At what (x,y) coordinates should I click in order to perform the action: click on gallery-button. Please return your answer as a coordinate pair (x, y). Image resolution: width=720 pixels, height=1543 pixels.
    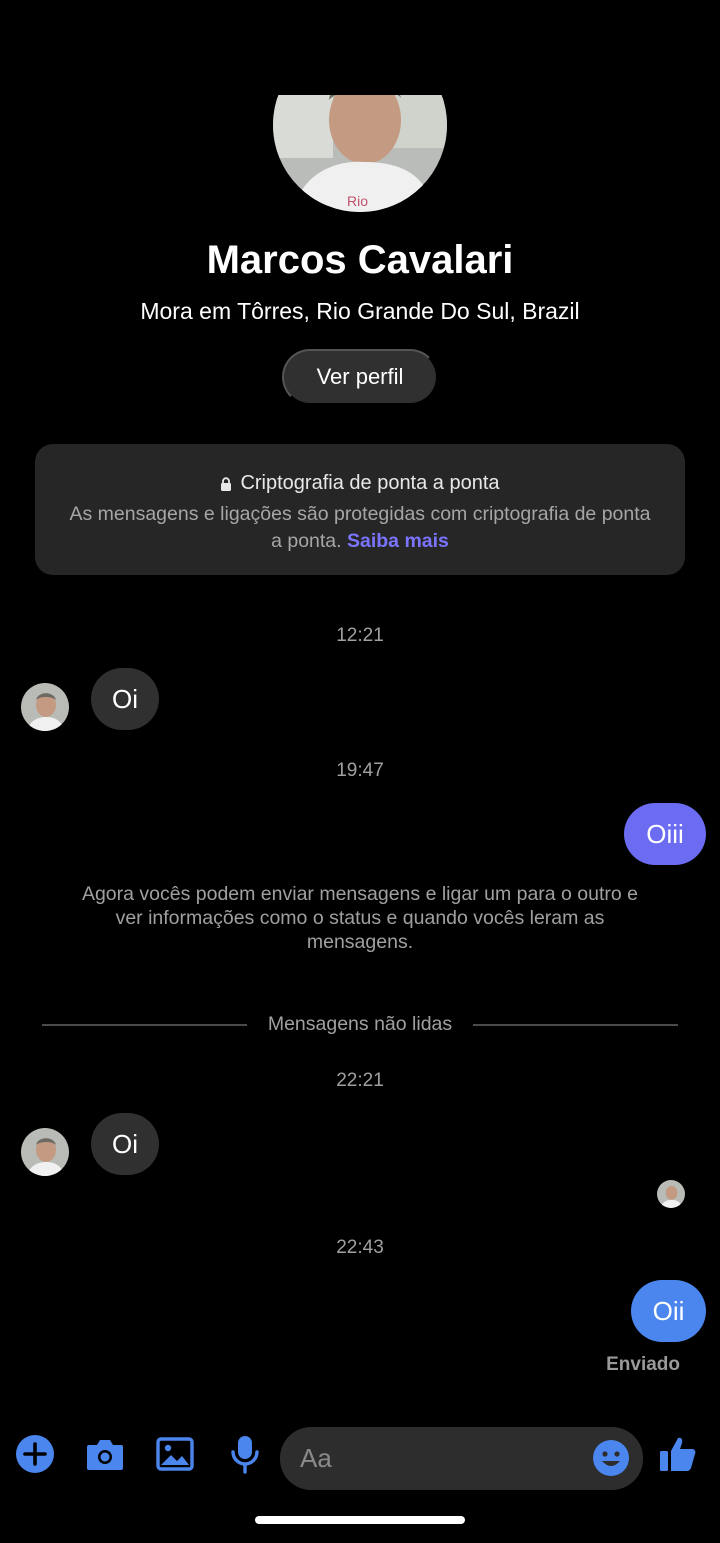
    Looking at the image, I should click on (175, 1454).